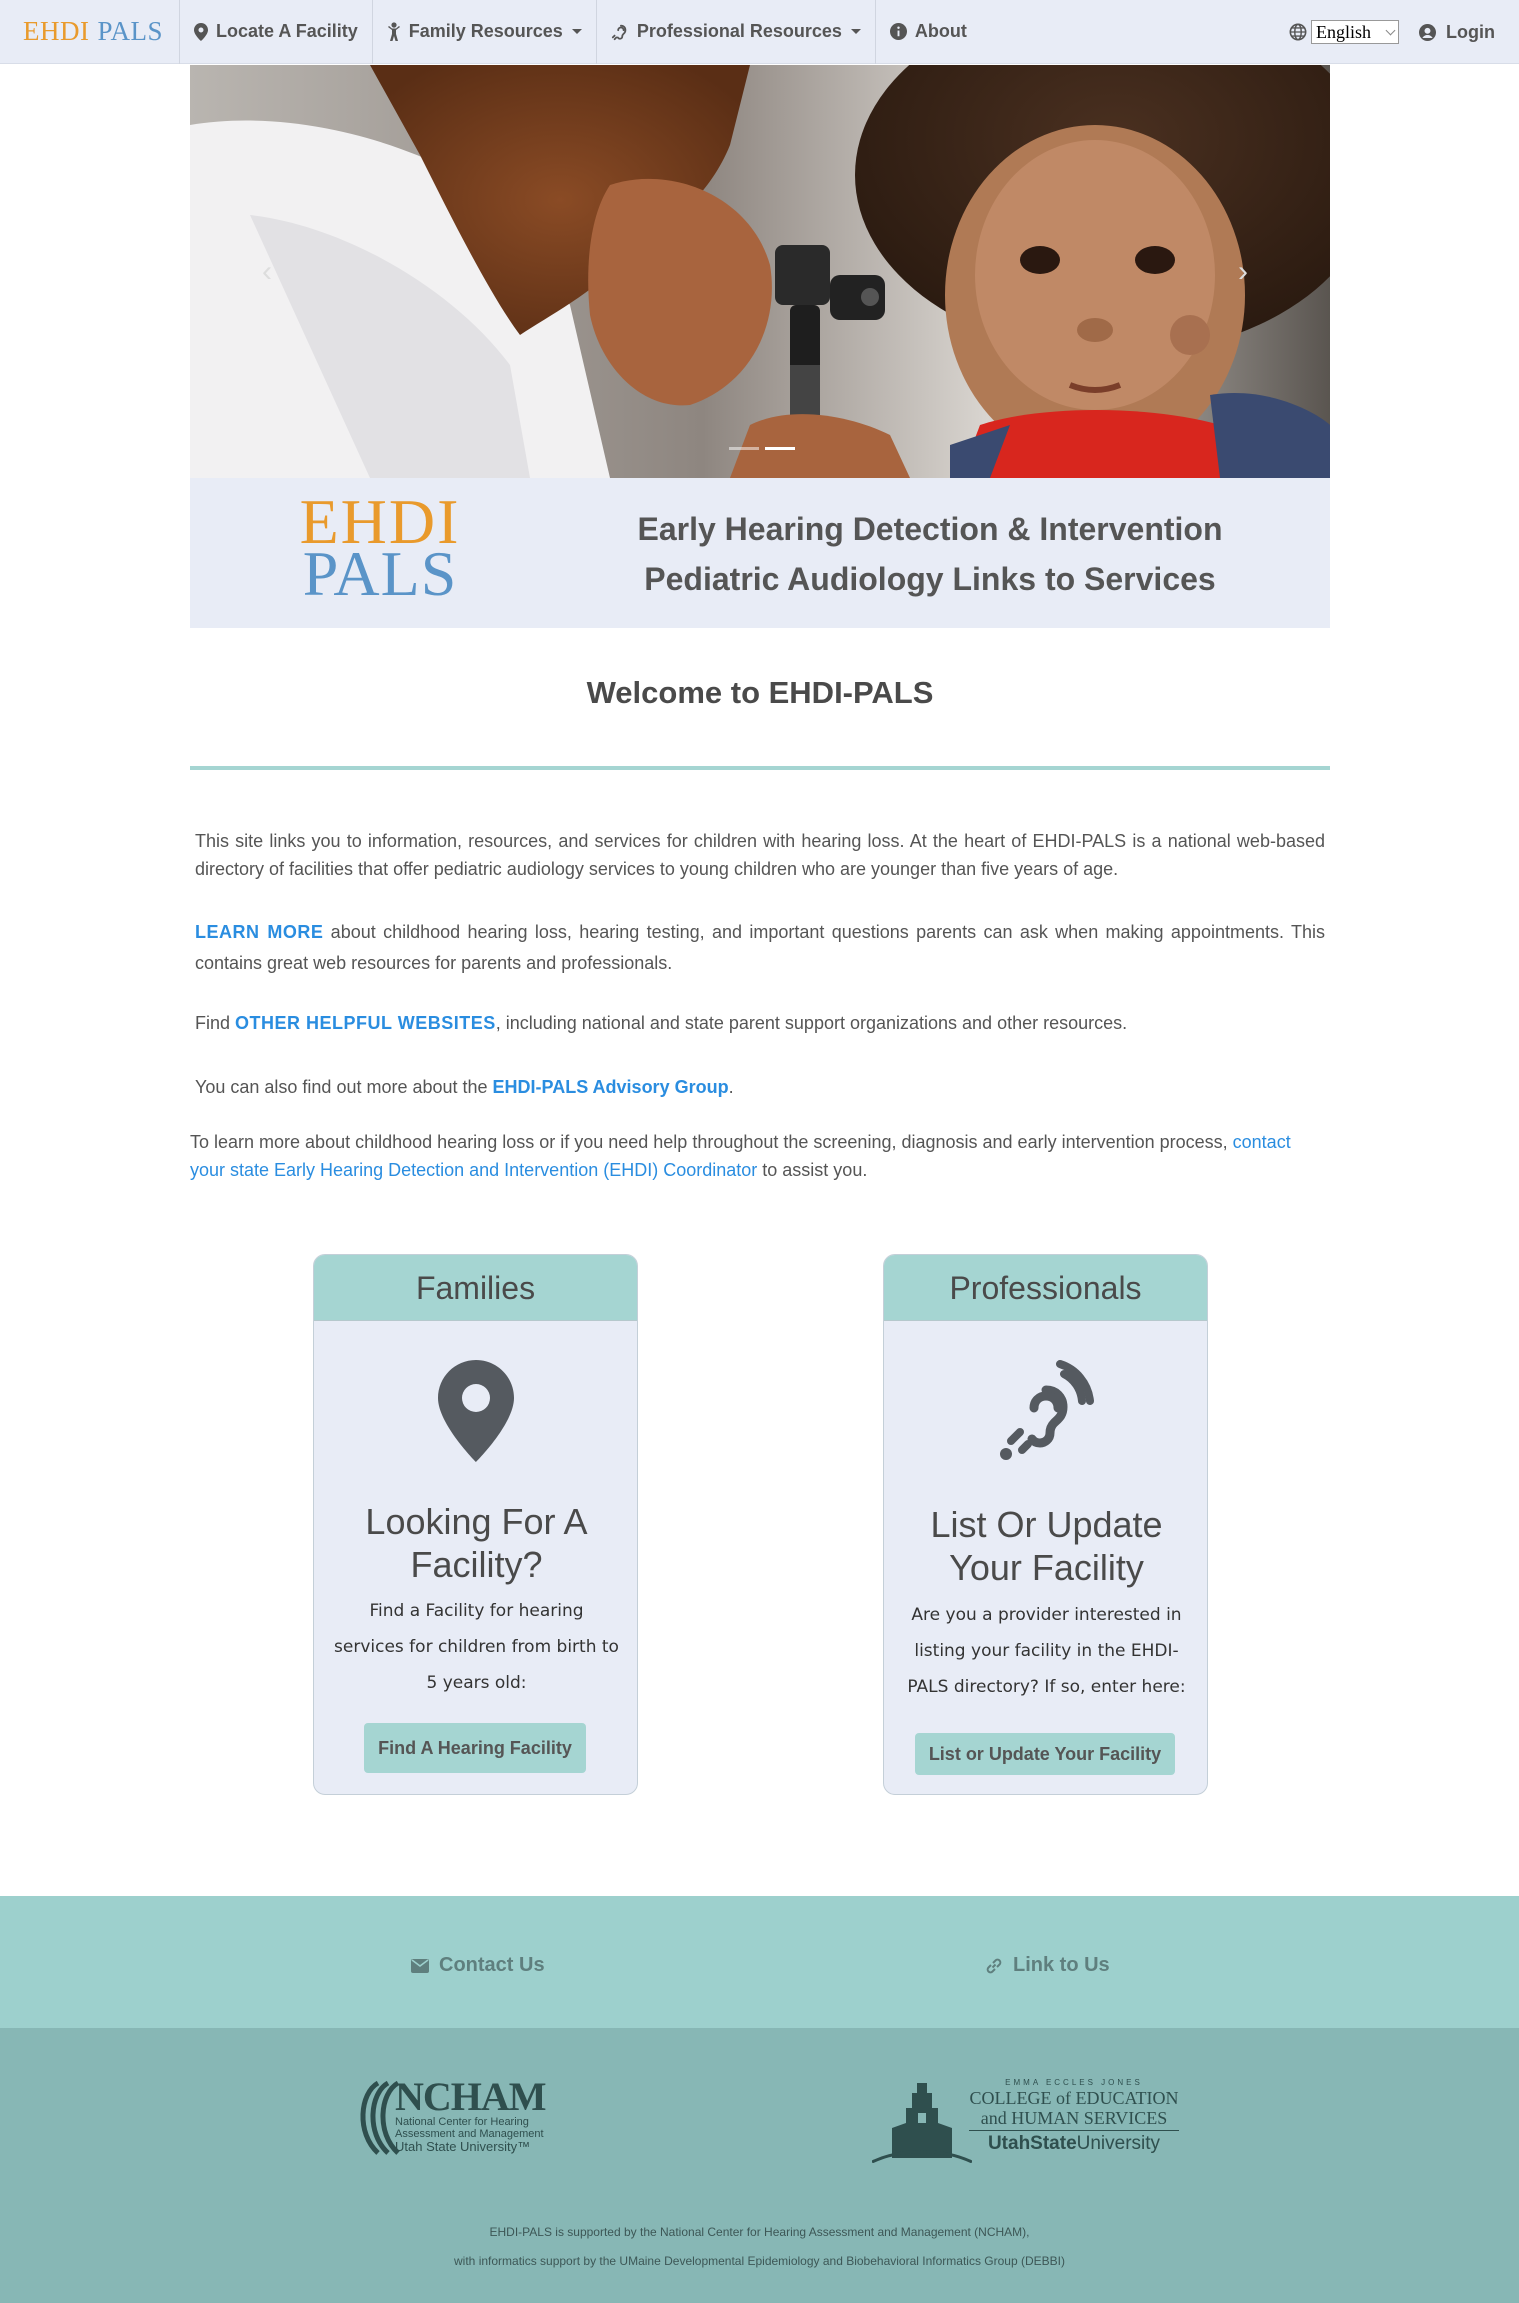  What do you see at coordinates (259, 932) in the screenshot?
I see `learn-more-link: LEARN MORE` at bounding box center [259, 932].